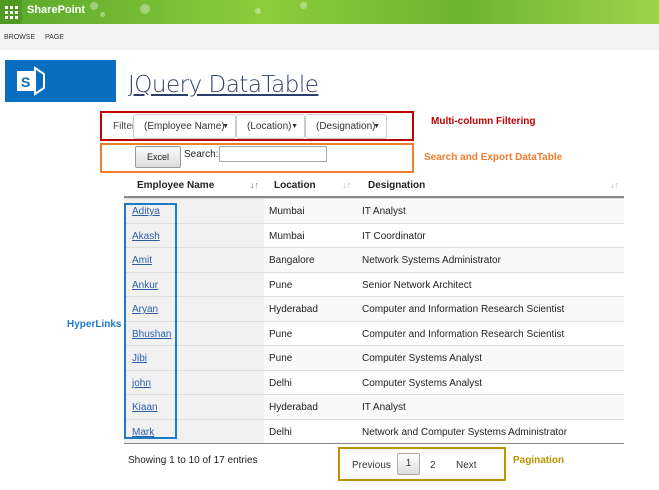 The width and height of the screenshot is (659, 490). Describe the element at coordinates (539, 460) in the screenshot. I see `annotation-pagination: Pagination` at that location.